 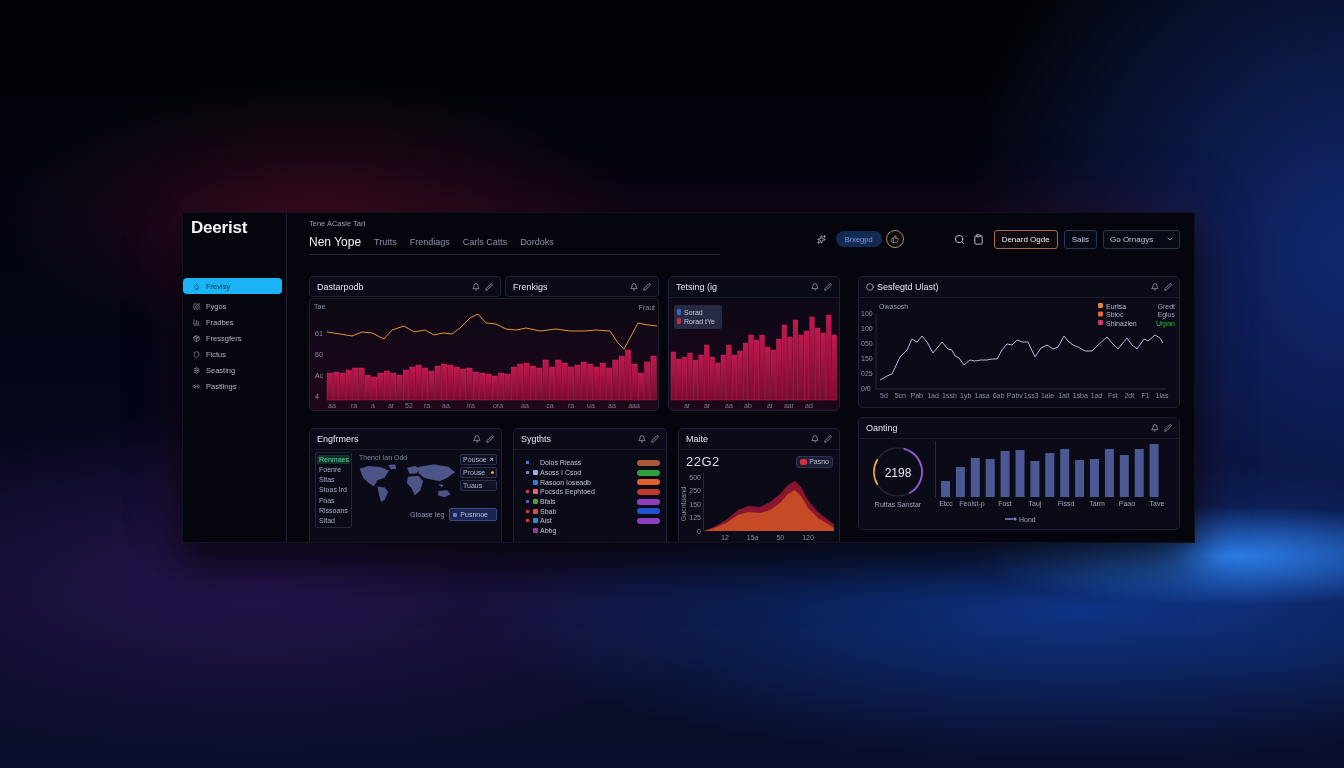 What do you see at coordinates (196, 354) in the screenshot?
I see `shield-icon` at bounding box center [196, 354].